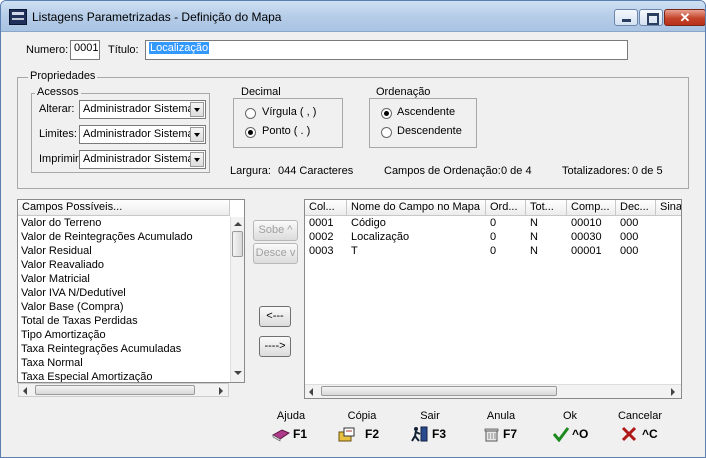 This screenshot has height=458, width=706. Describe the element at coordinates (18, 17) in the screenshot. I see `app-icon` at that location.